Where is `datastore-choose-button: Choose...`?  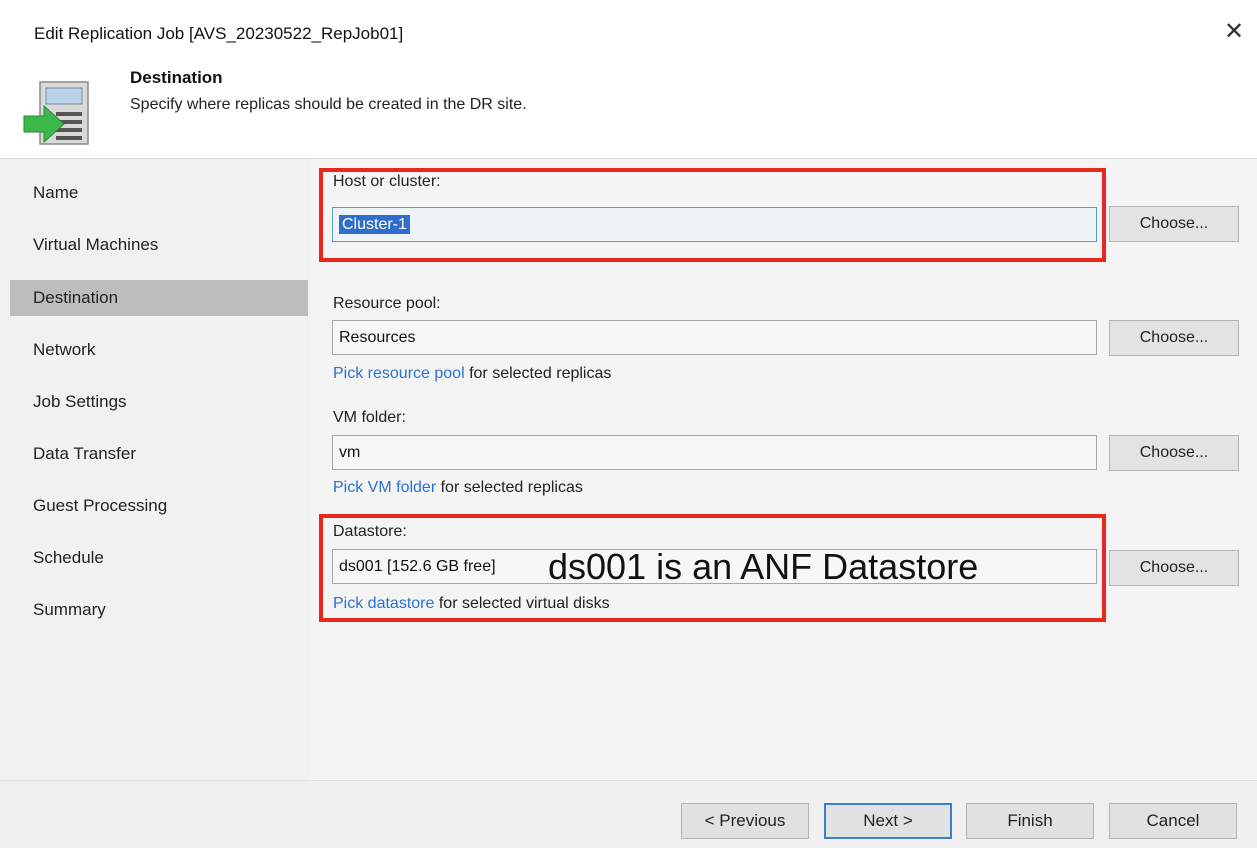
datastore-choose-button: Choose... is located at coordinates (1174, 568).